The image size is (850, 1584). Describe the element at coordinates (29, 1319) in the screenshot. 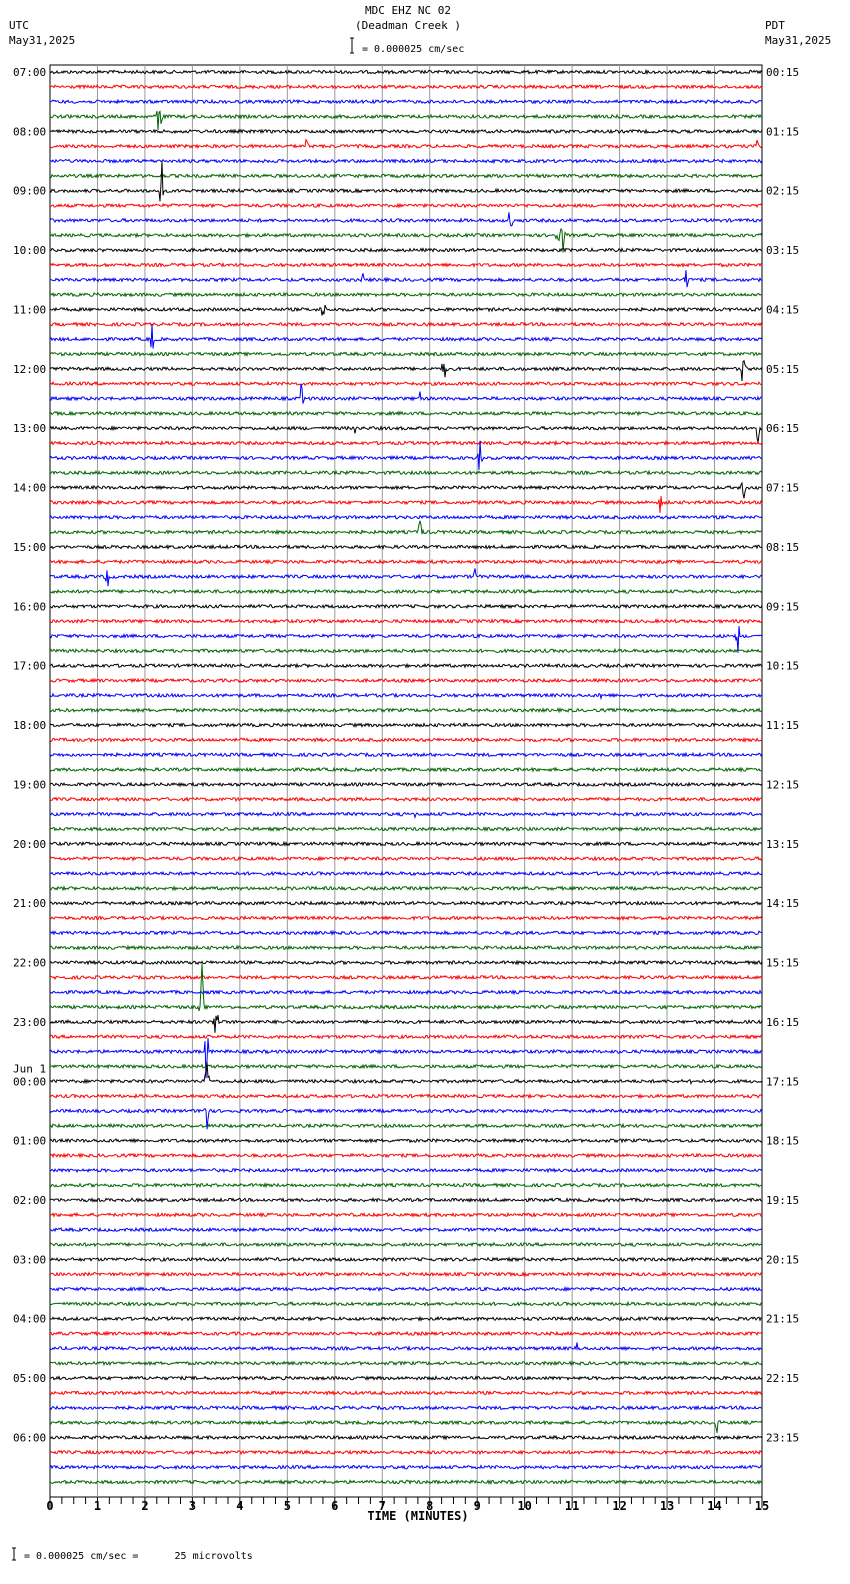

I see `utc-hour-label: 04:00` at that location.